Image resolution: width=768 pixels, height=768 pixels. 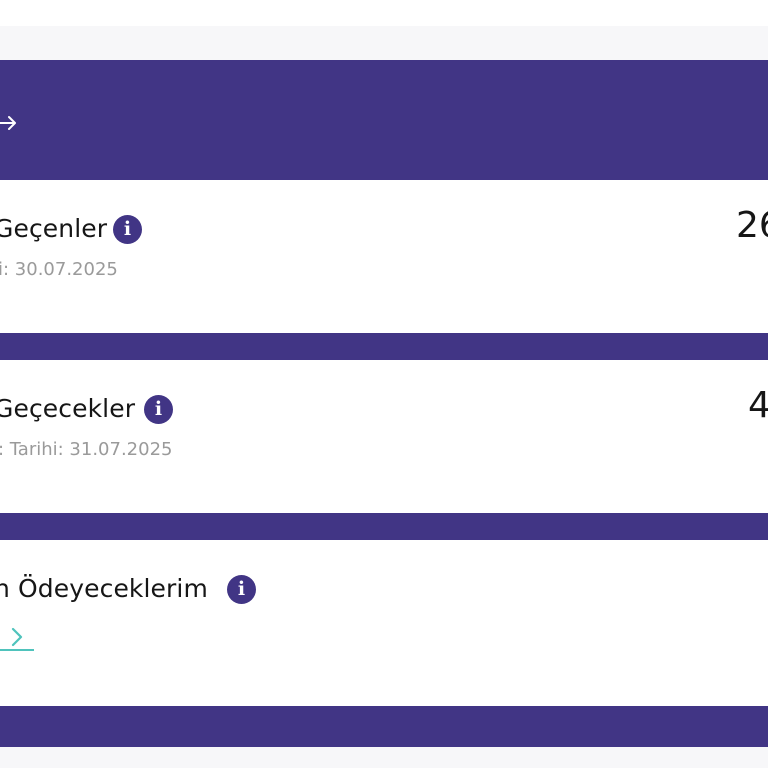 What do you see at coordinates (54, 228) in the screenshot?
I see `card-title: Geçenler` at bounding box center [54, 228].